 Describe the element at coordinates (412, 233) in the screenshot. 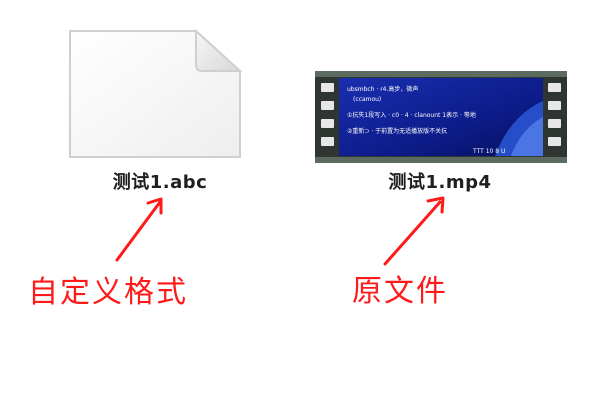

I see `arrow-to-mp4` at that location.